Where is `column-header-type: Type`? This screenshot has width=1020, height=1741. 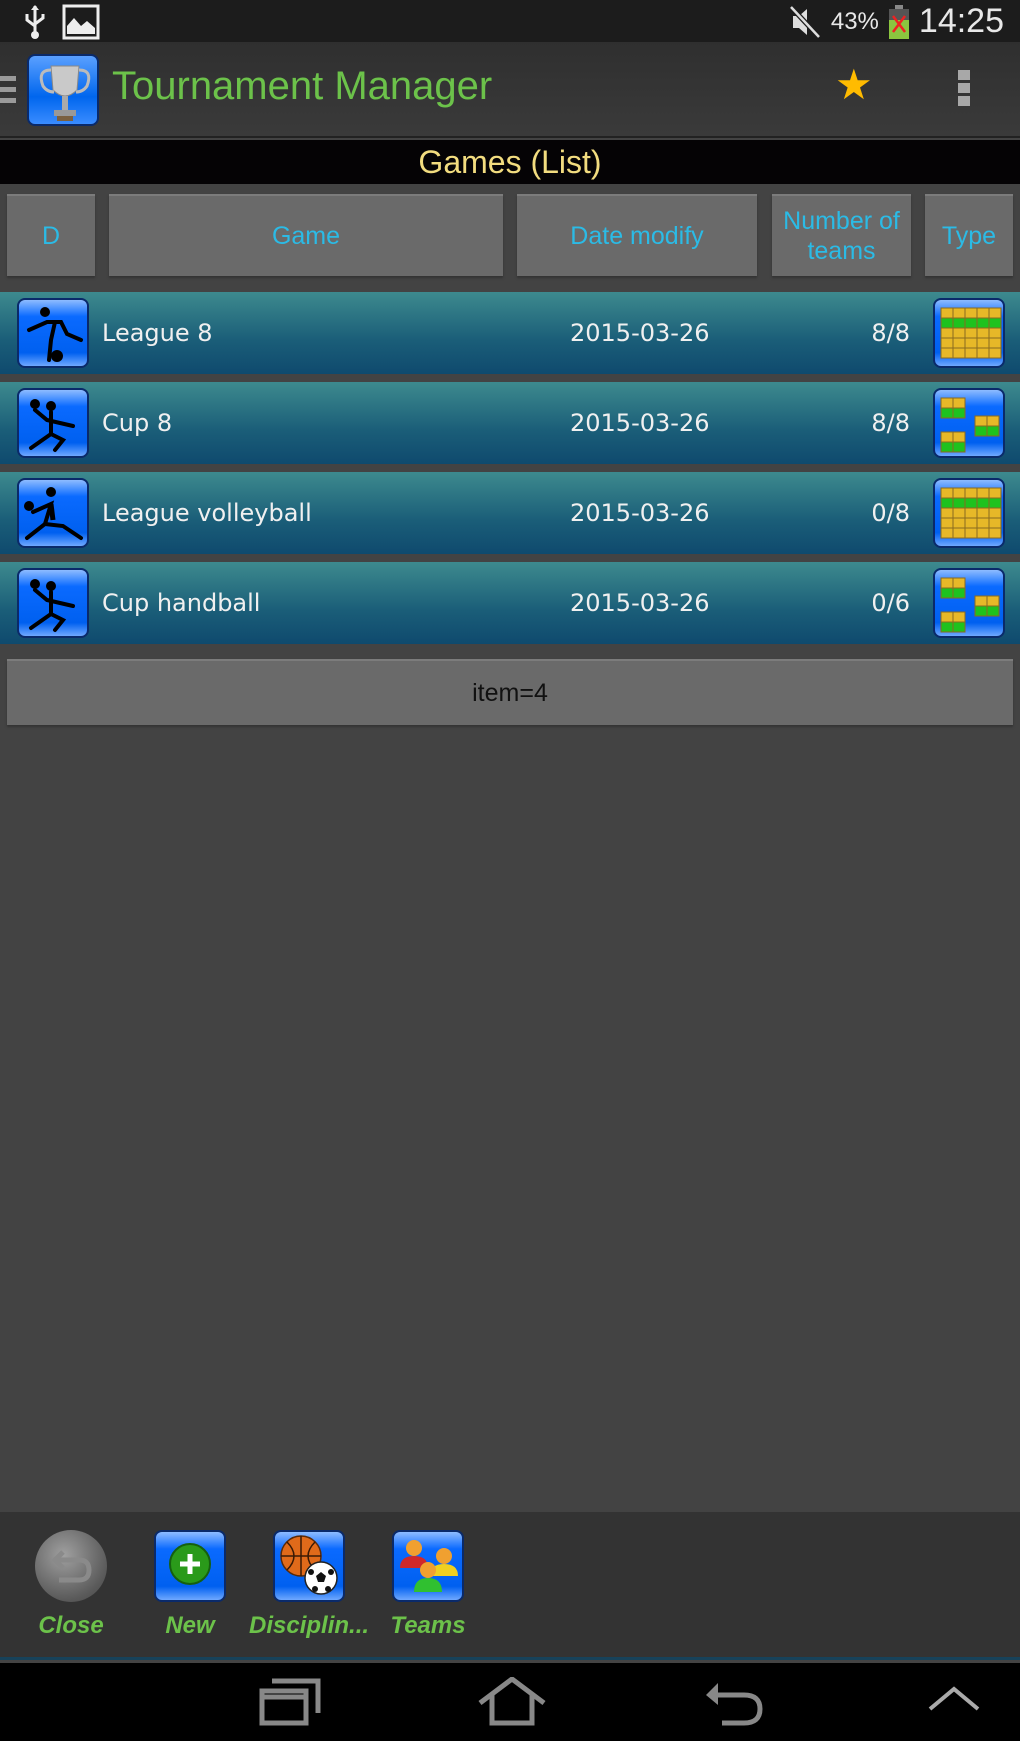
column-header-type: Type is located at coordinates (969, 235).